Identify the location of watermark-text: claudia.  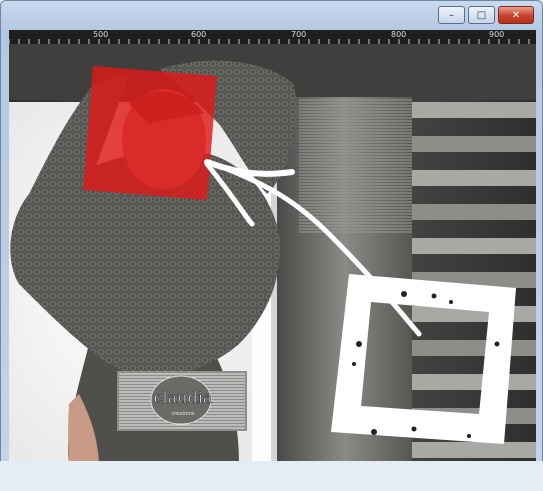
(183, 397).